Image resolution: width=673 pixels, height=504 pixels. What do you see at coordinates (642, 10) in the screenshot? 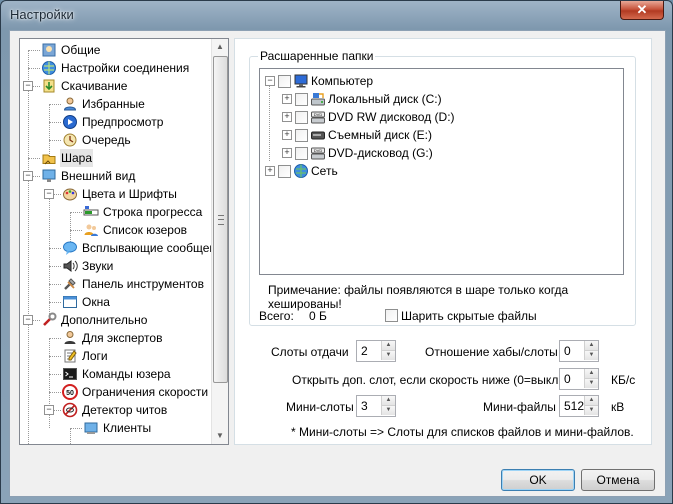
I see `close-button: ✕` at bounding box center [642, 10].